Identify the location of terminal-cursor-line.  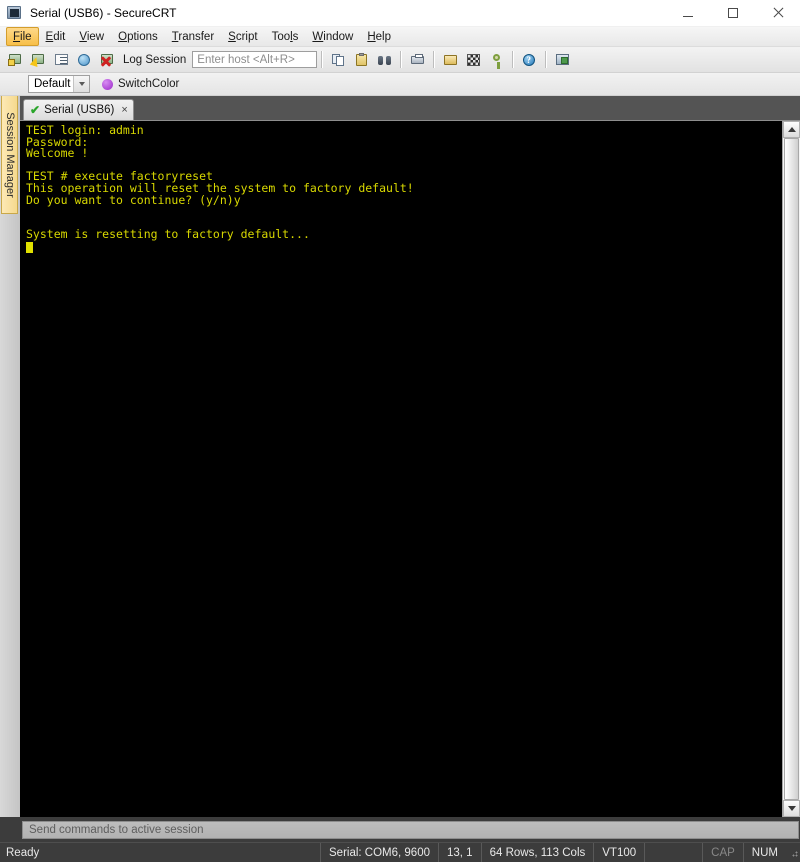
(404, 247).